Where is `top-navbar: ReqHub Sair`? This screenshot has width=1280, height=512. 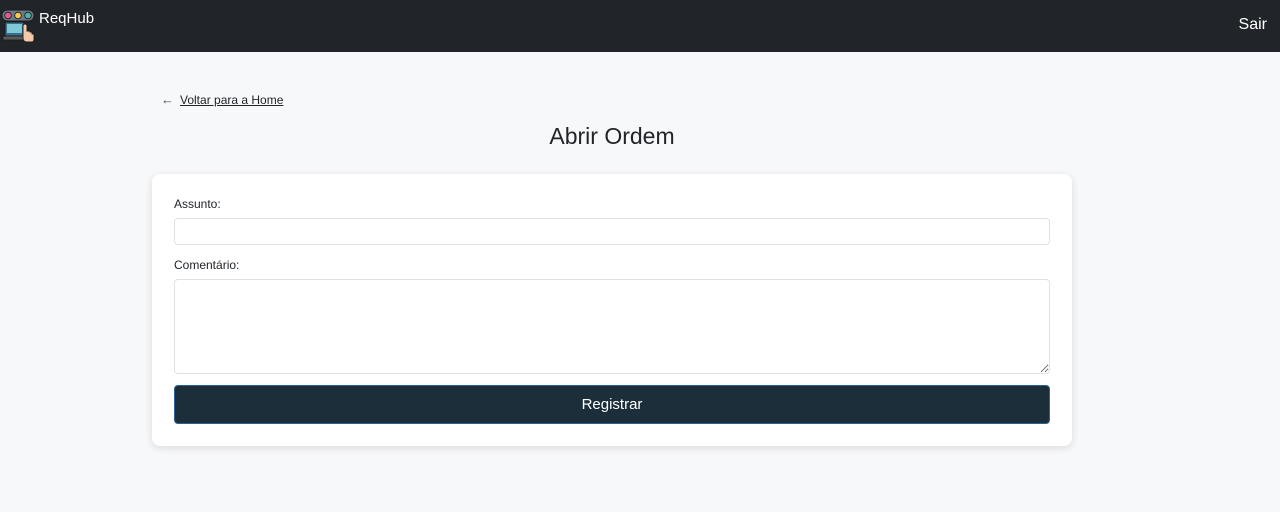
top-navbar: ReqHub Sair is located at coordinates (640, 26).